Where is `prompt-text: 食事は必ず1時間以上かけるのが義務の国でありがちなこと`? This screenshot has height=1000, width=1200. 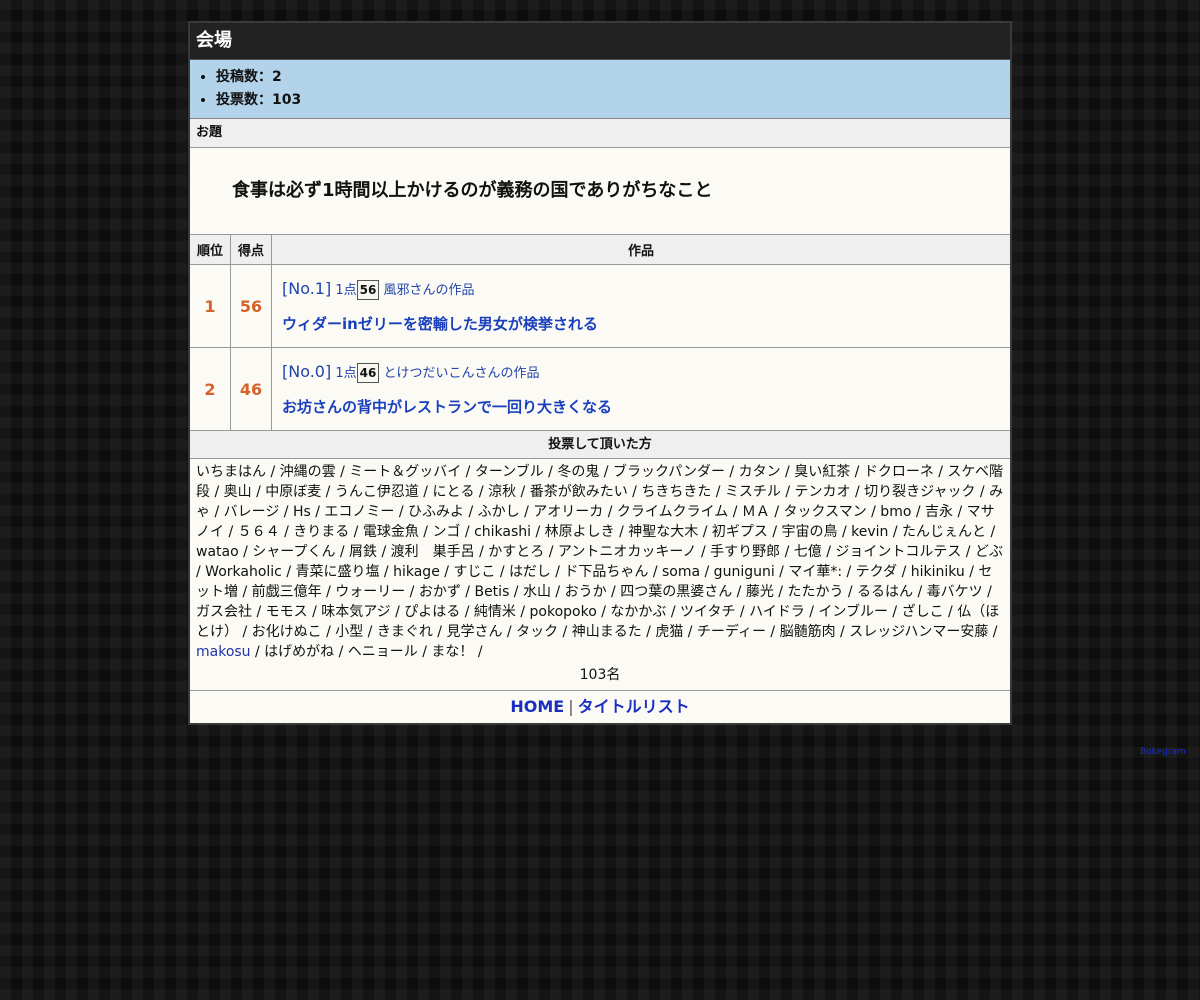 prompt-text: 食事は必ず1時間以上かけるのが義務の国でありがちなこと is located at coordinates (600, 191).